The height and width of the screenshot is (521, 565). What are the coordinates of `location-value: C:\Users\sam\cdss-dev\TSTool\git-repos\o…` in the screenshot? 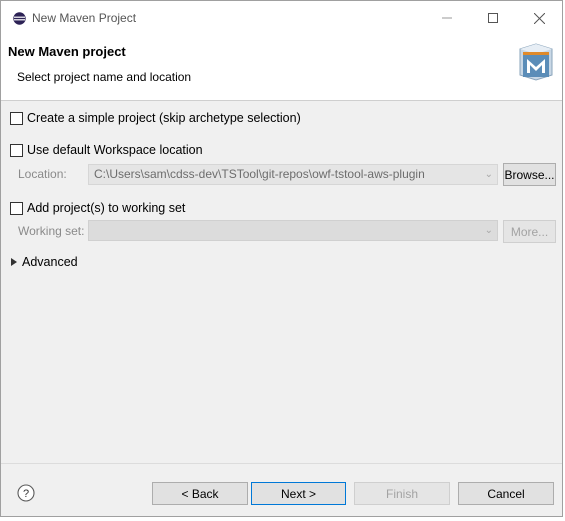 It's located at (259, 174).